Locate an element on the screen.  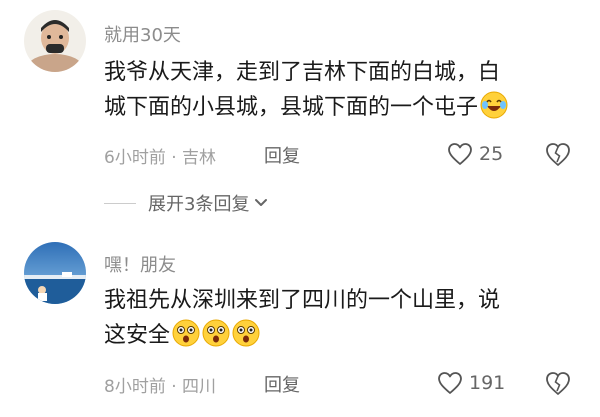
username: 就用30天 is located at coordinates (142, 34).